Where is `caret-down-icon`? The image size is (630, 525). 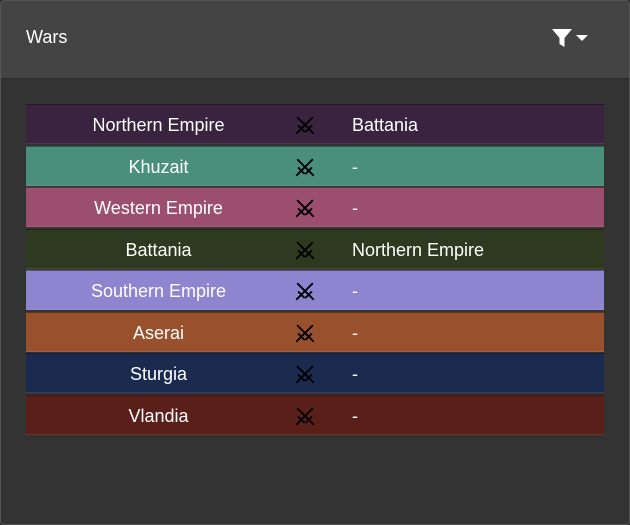
caret-down-icon is located at coordinates (582, 38).